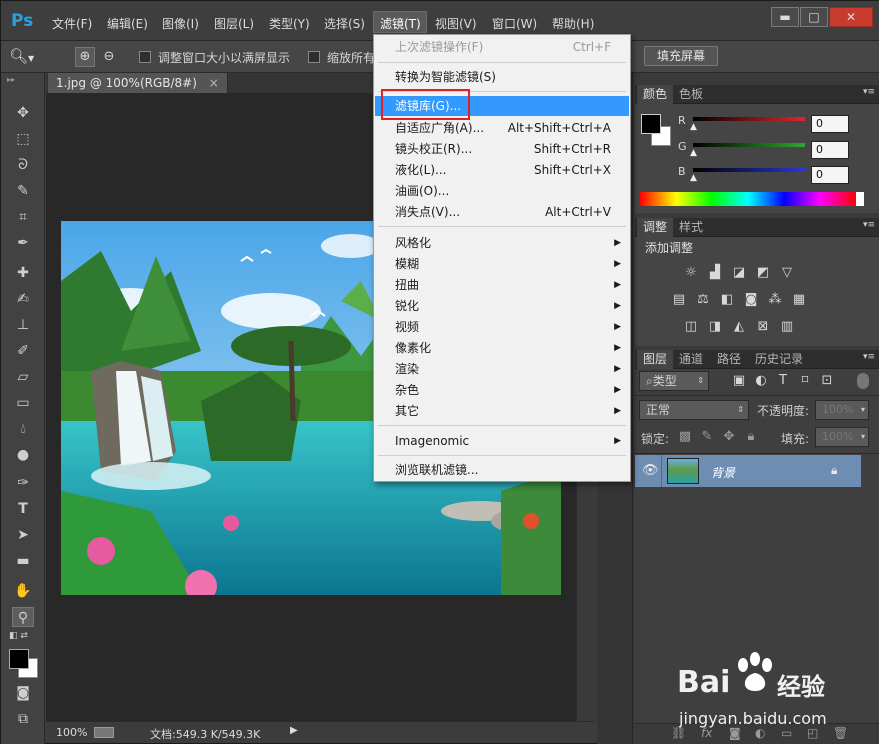 This screenshot has height=744, width=879. Describe the element at coordinates (830, 124) in the screenshot. I see `channel-r-value: 0` at that location.